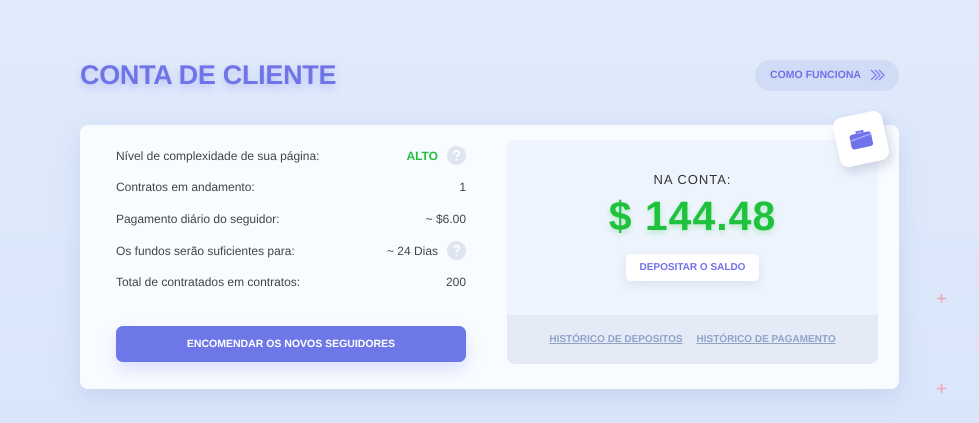 The height and width of the screenshot is (423, 979). What do you see at coordinates (209, 282) in the screenshot?
I see `stat-label: Total de contratados em contratos:` at bounding box center [209, 282].